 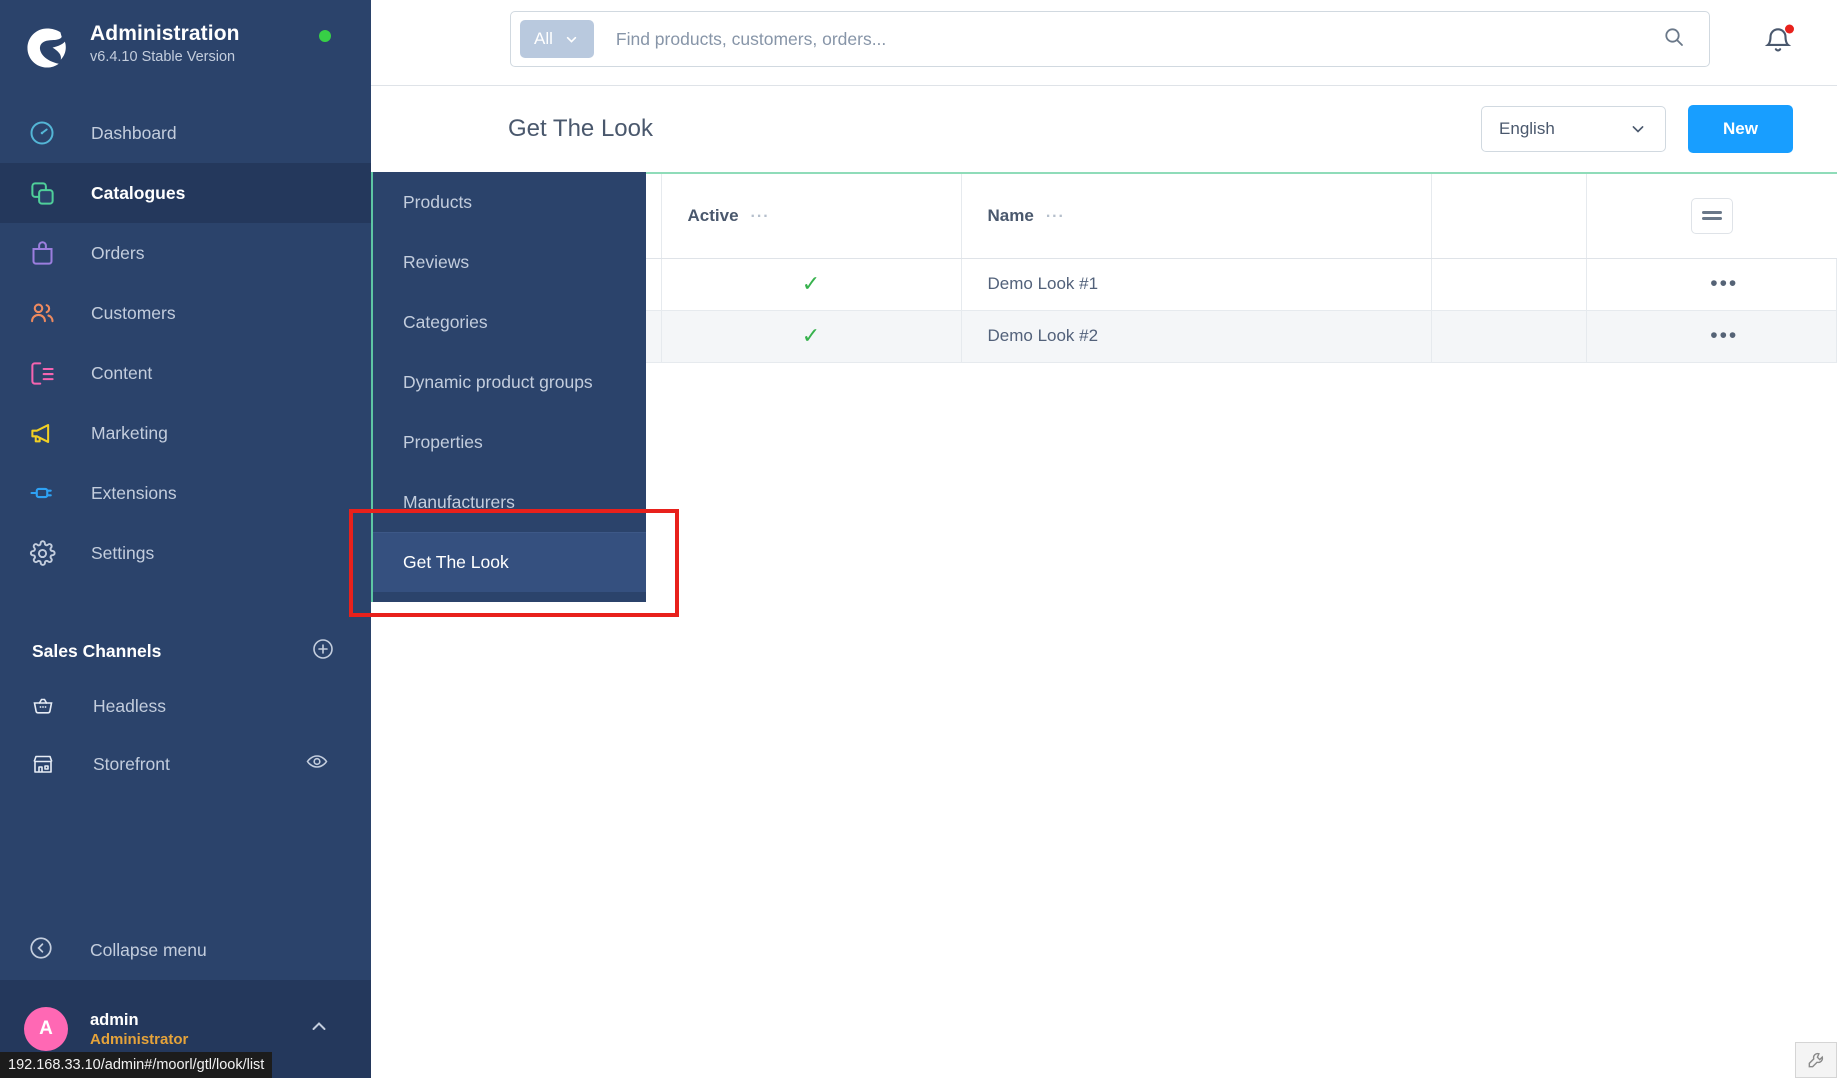 I want to click on sidebar-label-extensions: Extensions, so click(x=134, y=492).